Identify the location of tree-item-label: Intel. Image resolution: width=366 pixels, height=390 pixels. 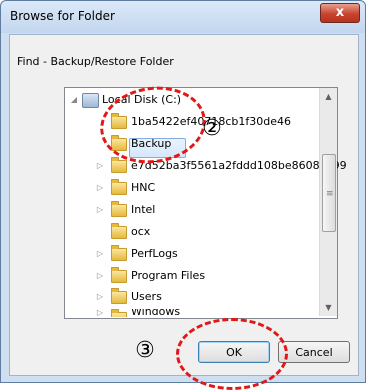
(143, 209).